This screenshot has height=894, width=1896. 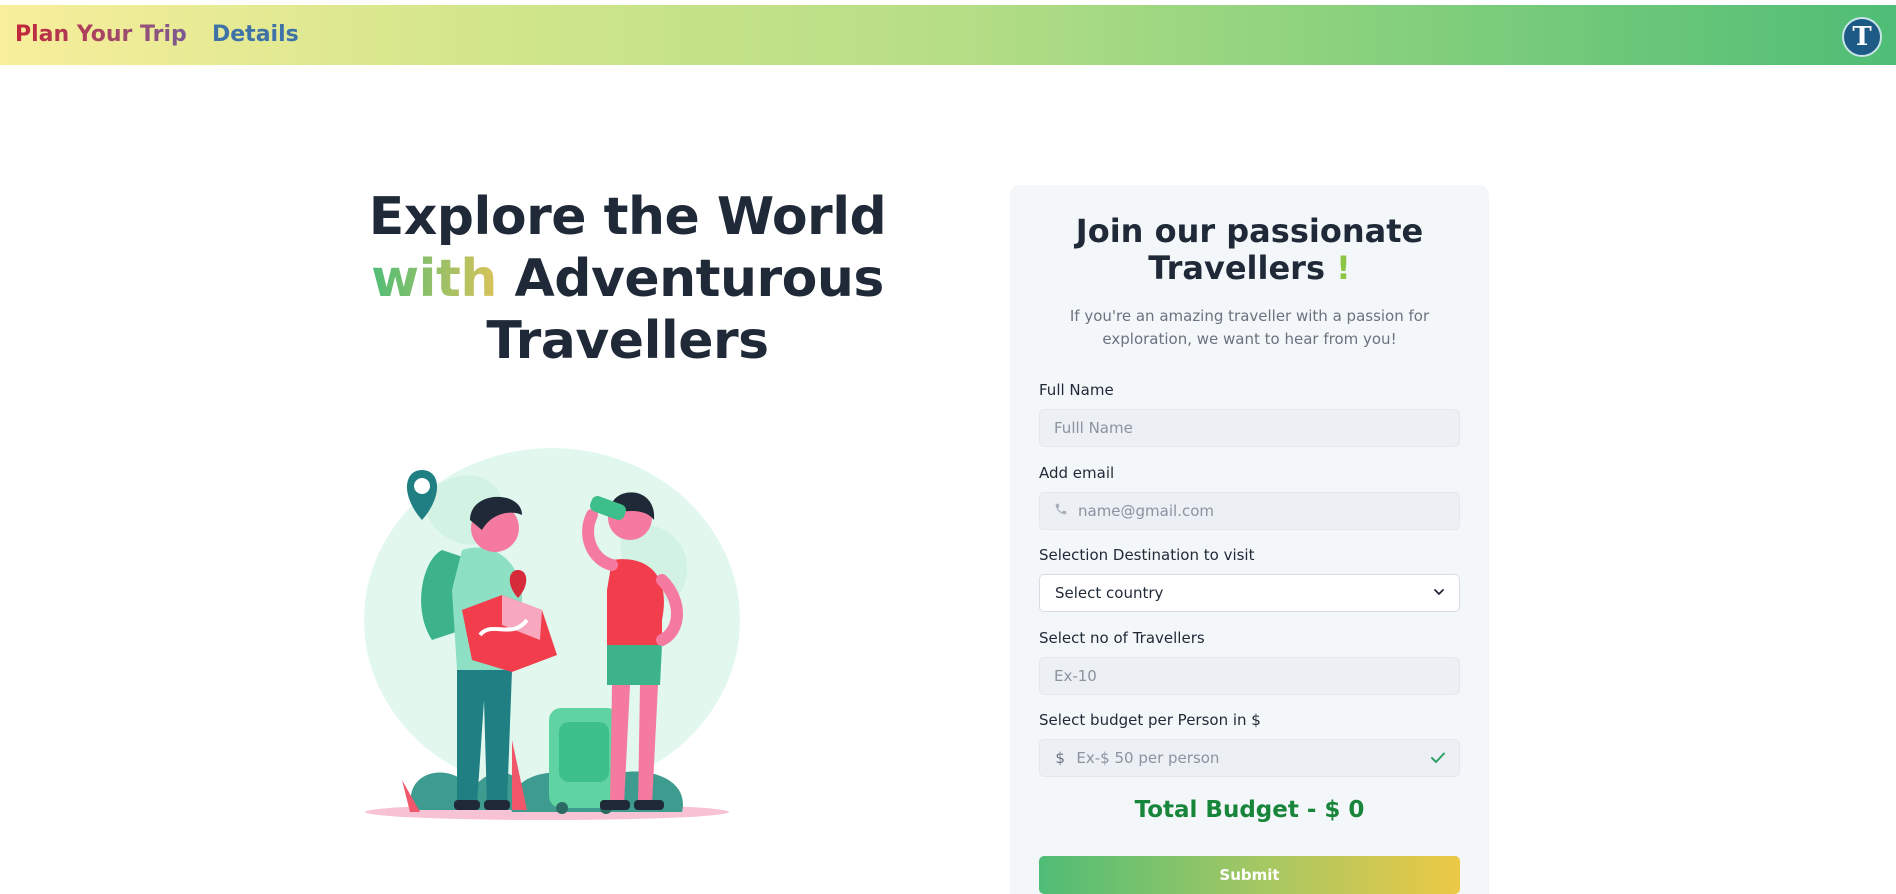 What do you see at coordinates (1150, 720) in the screenshot?
I see `budget-label: Select budget per Person in $` at bounding box center [1150, 720].